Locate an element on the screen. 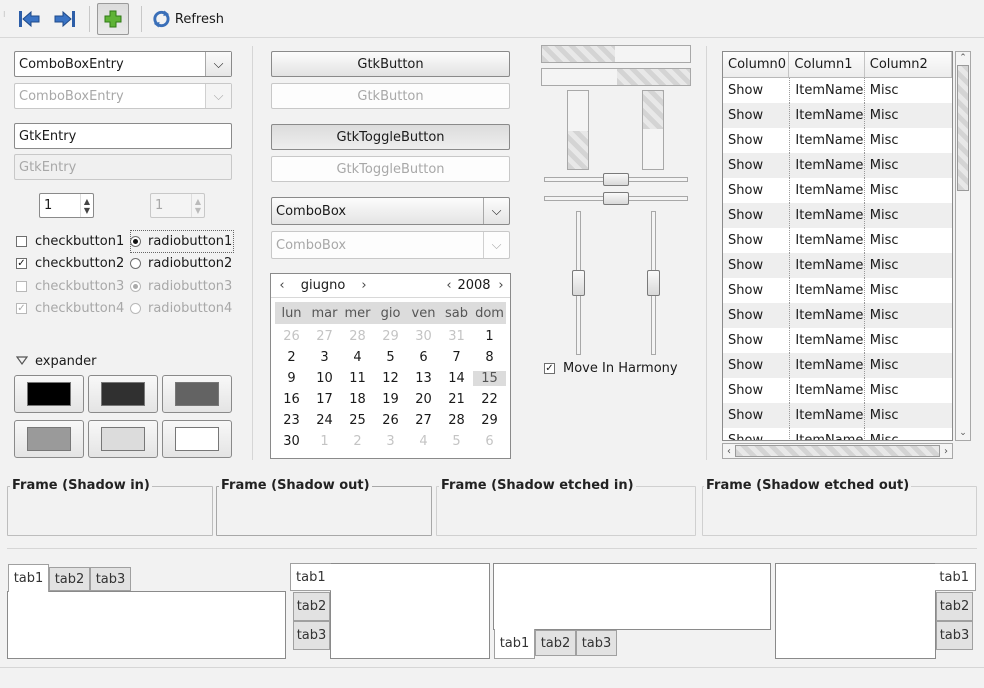 The width and height of the screenshot is (984, 688). expander: expander is located at coordinates (56, 361).